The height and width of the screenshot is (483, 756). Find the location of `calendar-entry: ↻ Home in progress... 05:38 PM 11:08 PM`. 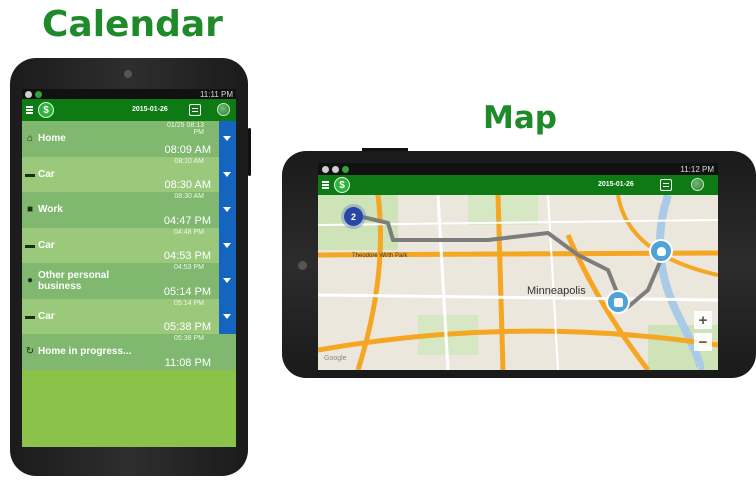

calendar-entry: ↻ Home in progress... 05:38 PM 11:08 PM is located at coordinates (129, 352).